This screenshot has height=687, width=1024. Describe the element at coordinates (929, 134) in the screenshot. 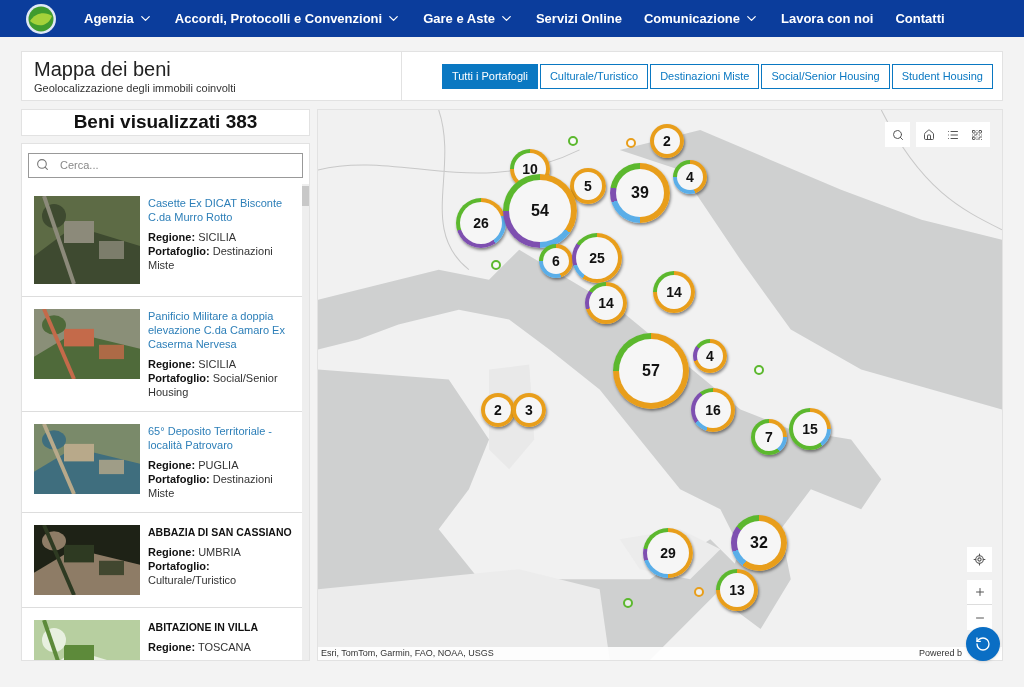

I see `home-icon` at that location.